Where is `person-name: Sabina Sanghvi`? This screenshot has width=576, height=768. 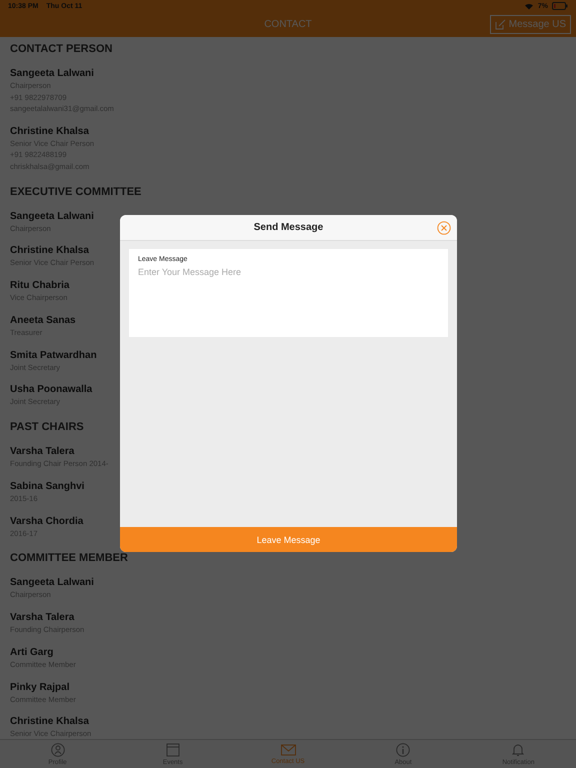
person-name: Sabina Sanghvi is located at coordinates (47, 486).